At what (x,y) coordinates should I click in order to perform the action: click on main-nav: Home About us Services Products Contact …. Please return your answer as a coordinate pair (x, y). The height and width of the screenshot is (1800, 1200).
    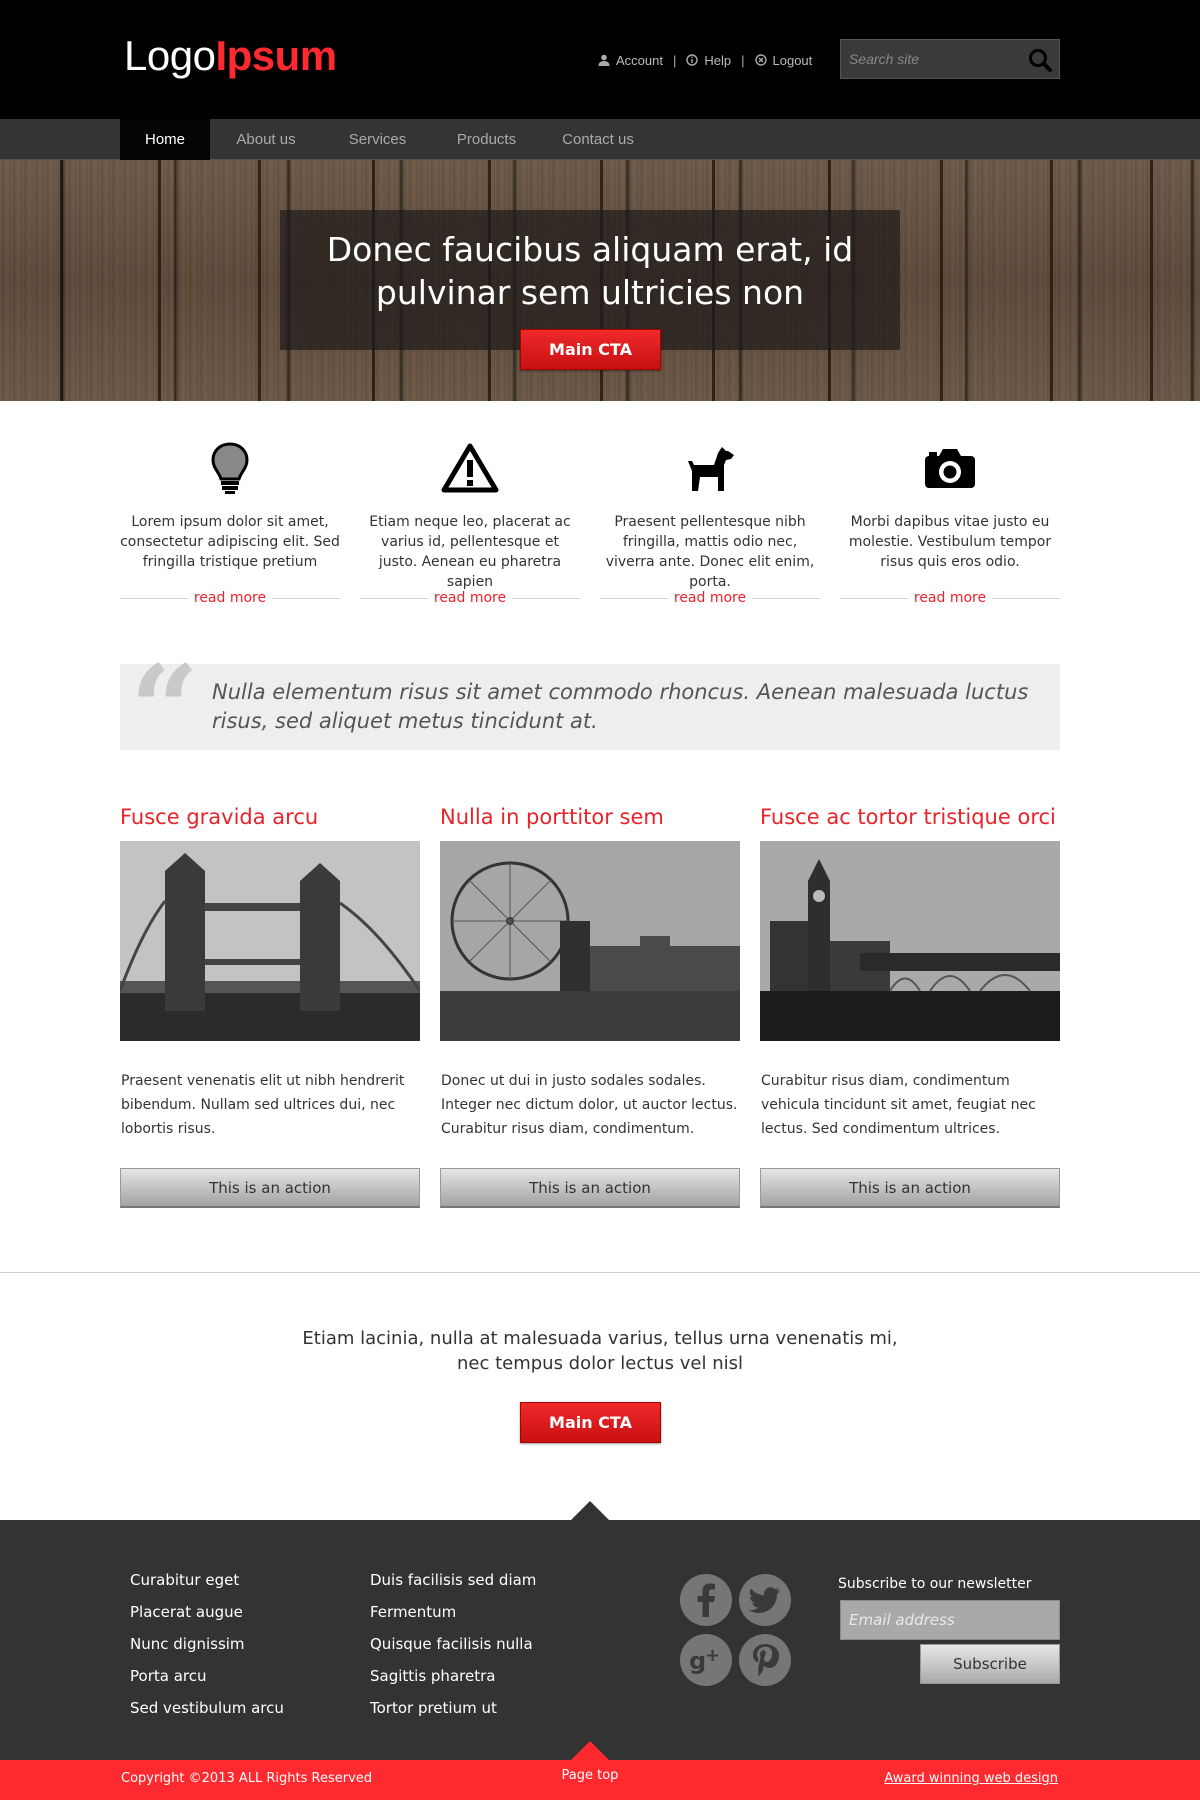
    Looking at the image, I should click on (600, 139).